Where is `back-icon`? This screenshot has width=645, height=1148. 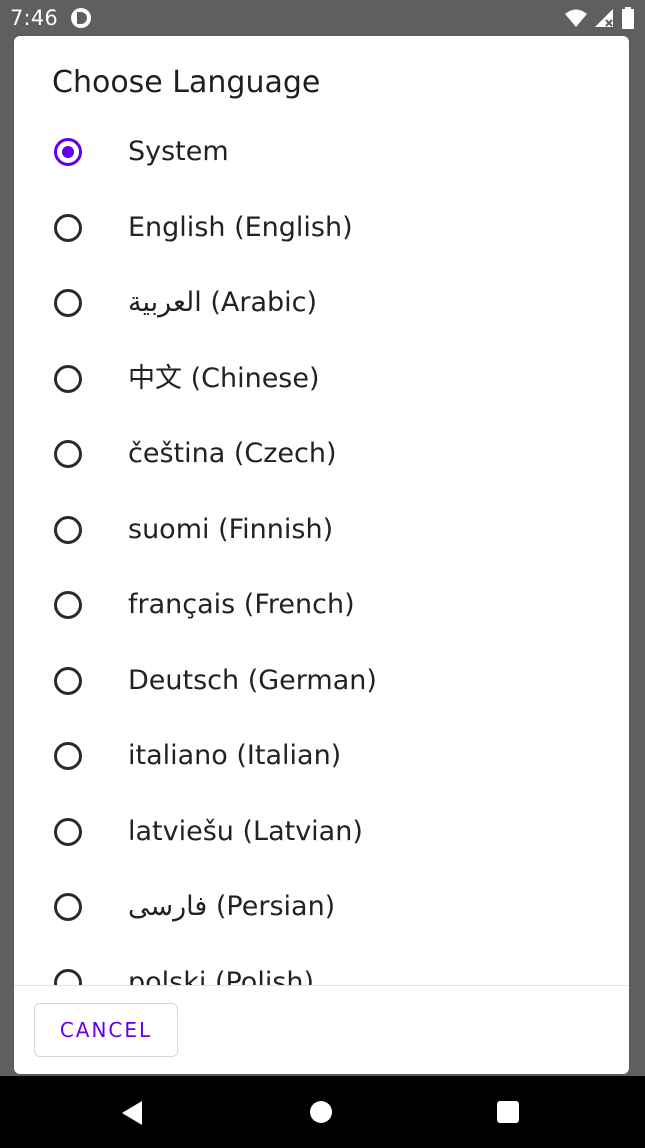
back-icon is located at coordinates (132, 1113).